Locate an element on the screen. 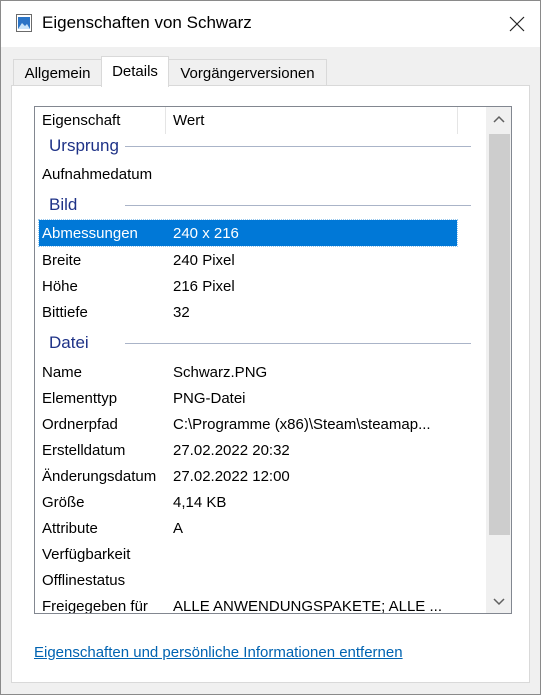 The image size is (541, 695). column-header-value: Wert is located at coordinates (188, 120).